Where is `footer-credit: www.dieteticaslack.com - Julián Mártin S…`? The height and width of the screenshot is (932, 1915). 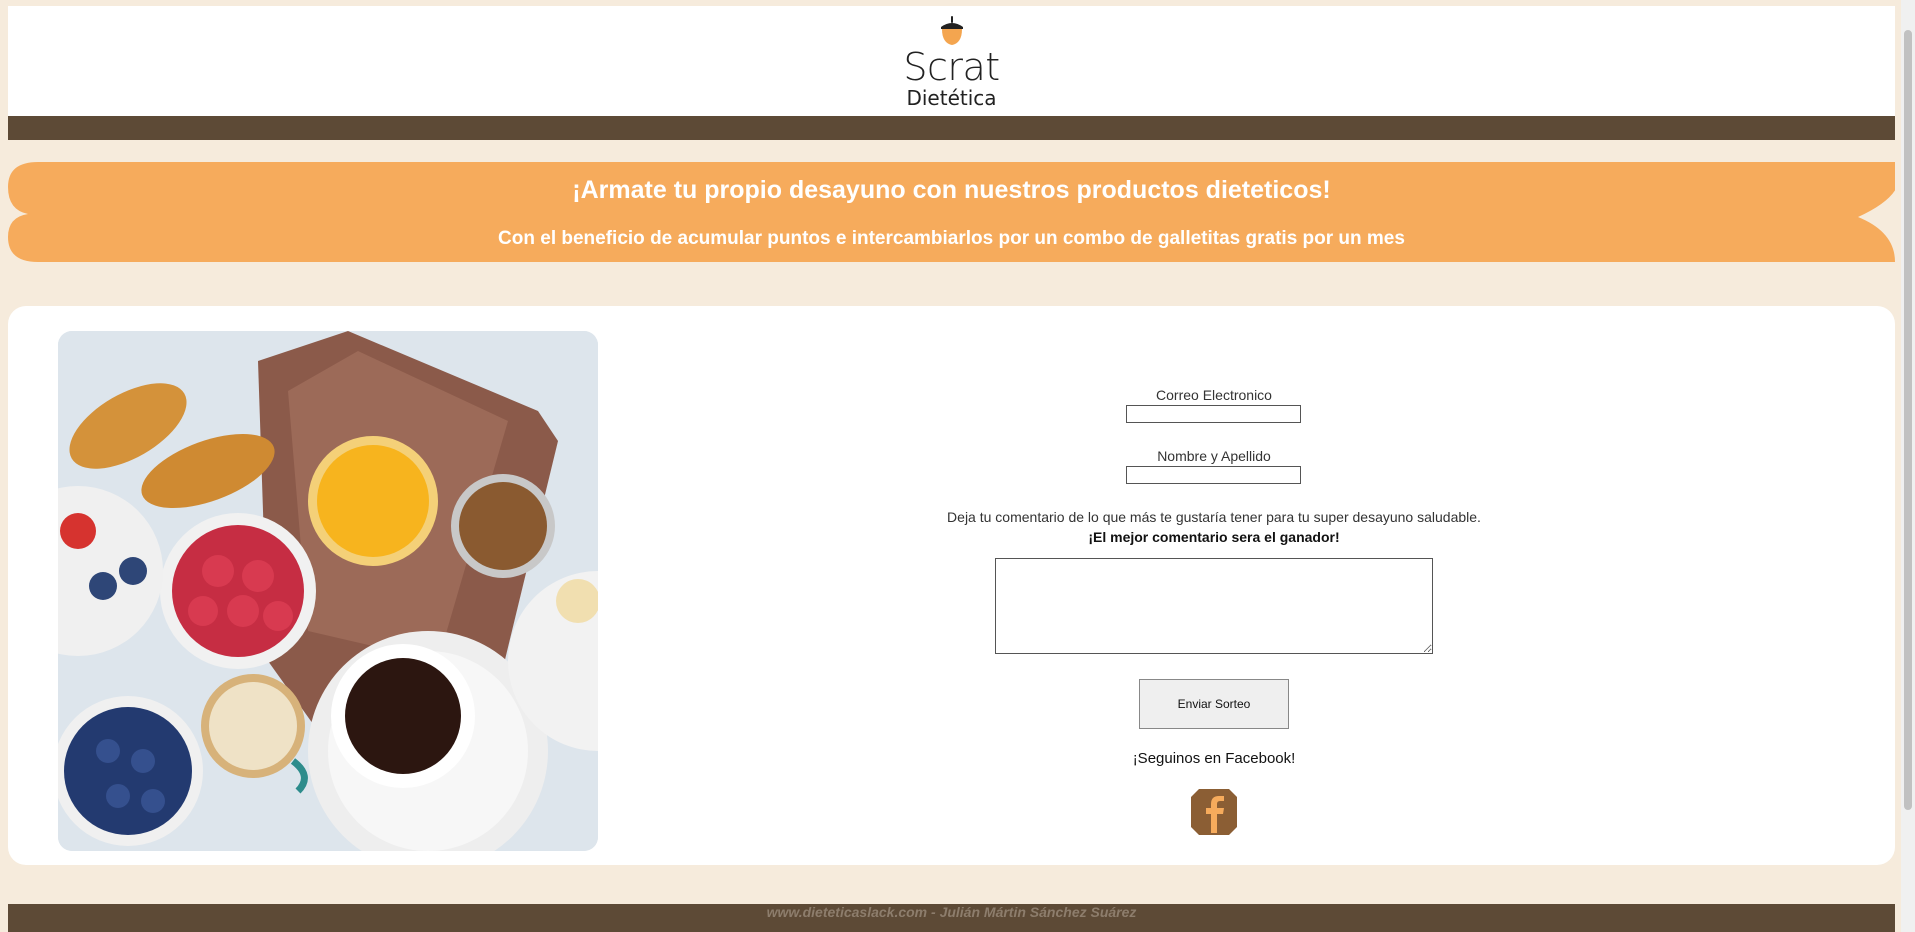
footer-credit: www.dieteticaslack.com - Julián Mártin S… is located at coordinates (951, 912).